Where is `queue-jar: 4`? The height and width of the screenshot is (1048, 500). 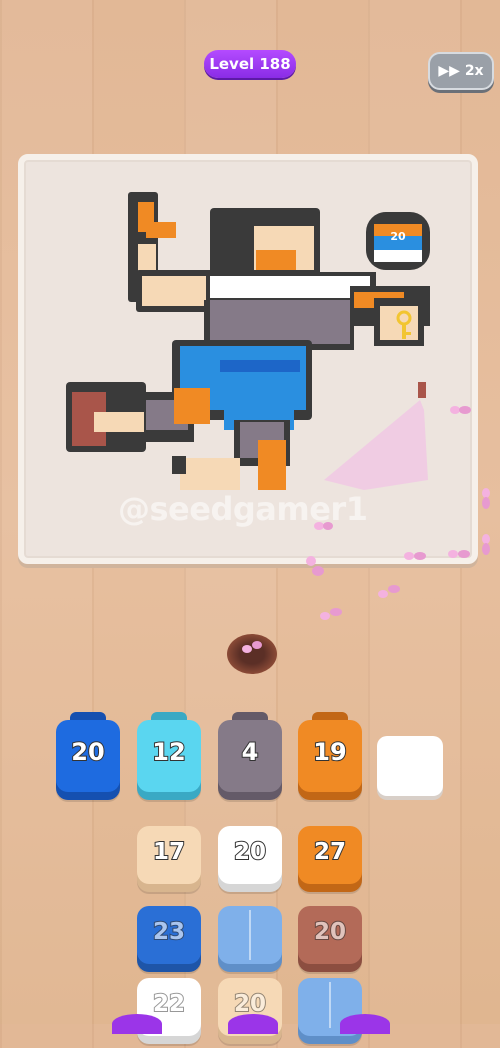
queue-jar: 4 is located at coordinates (250, 752).